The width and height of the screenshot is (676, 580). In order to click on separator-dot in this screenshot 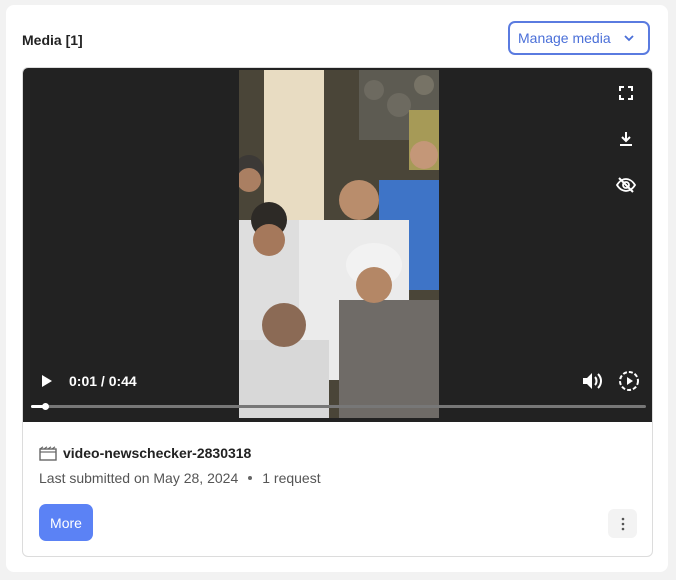, I will do `click(250, 478)`.